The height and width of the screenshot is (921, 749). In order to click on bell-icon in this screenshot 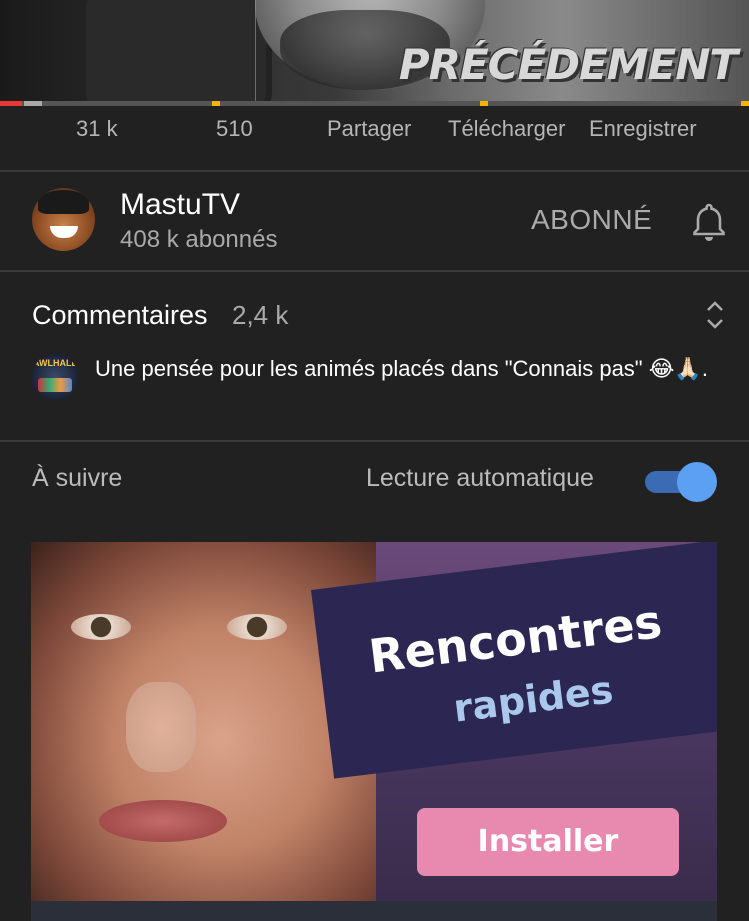, I will do `click(709, 222)`.